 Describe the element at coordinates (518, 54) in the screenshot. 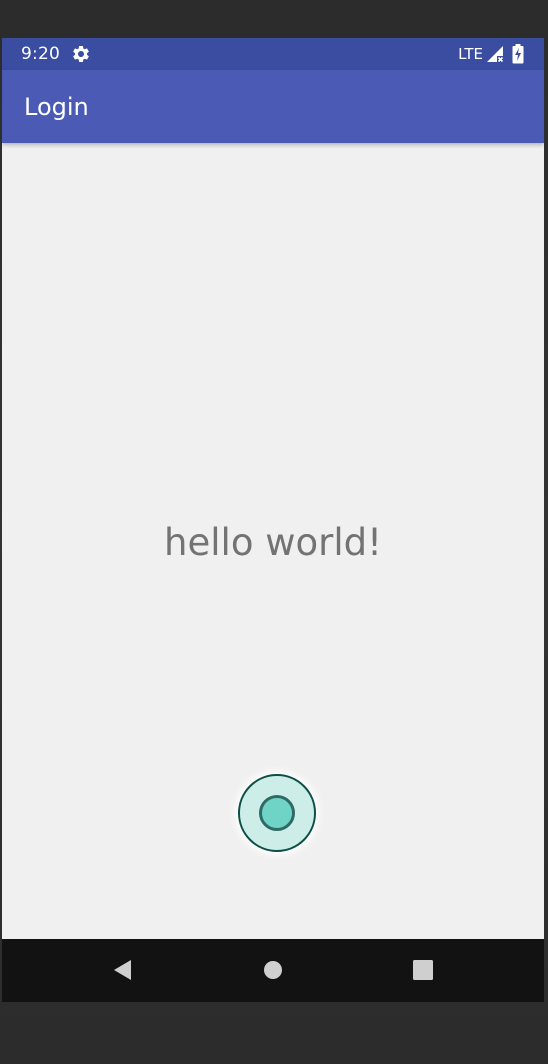

I see `battery-charging-icon` at that location.